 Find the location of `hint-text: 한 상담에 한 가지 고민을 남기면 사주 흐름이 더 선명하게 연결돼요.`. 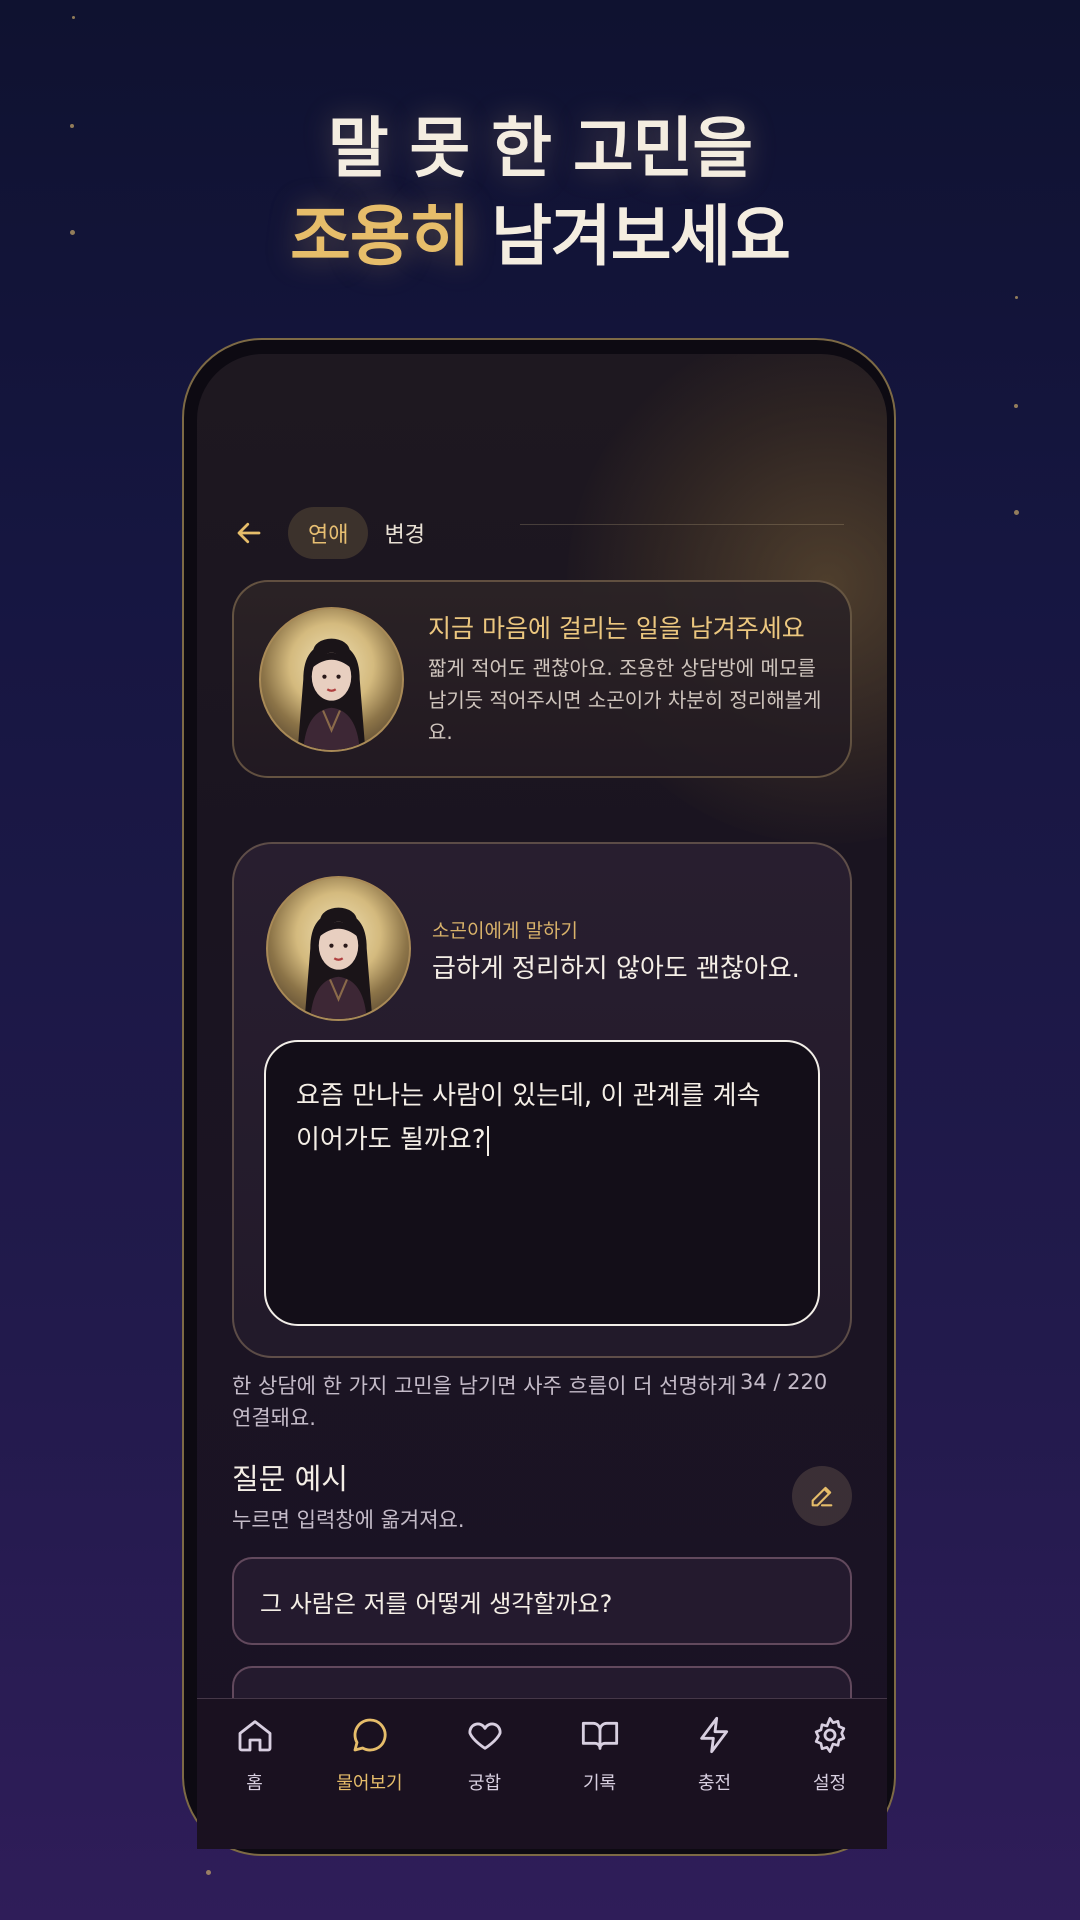

hint-text: 한 상담에 한 가지 고민을 남기면 사주 흐름이 더 선명하게 연결돼요. is located at coordinates (484, 1402).